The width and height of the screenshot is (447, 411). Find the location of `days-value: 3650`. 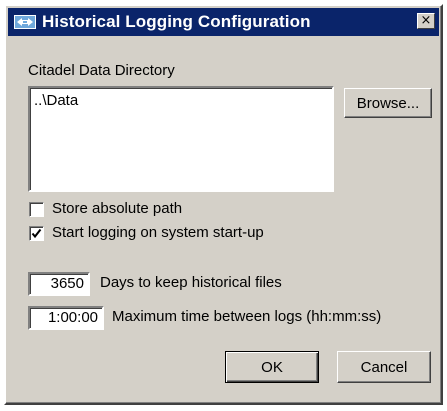

days-value: 3650 is located at coordinates (67, 283).